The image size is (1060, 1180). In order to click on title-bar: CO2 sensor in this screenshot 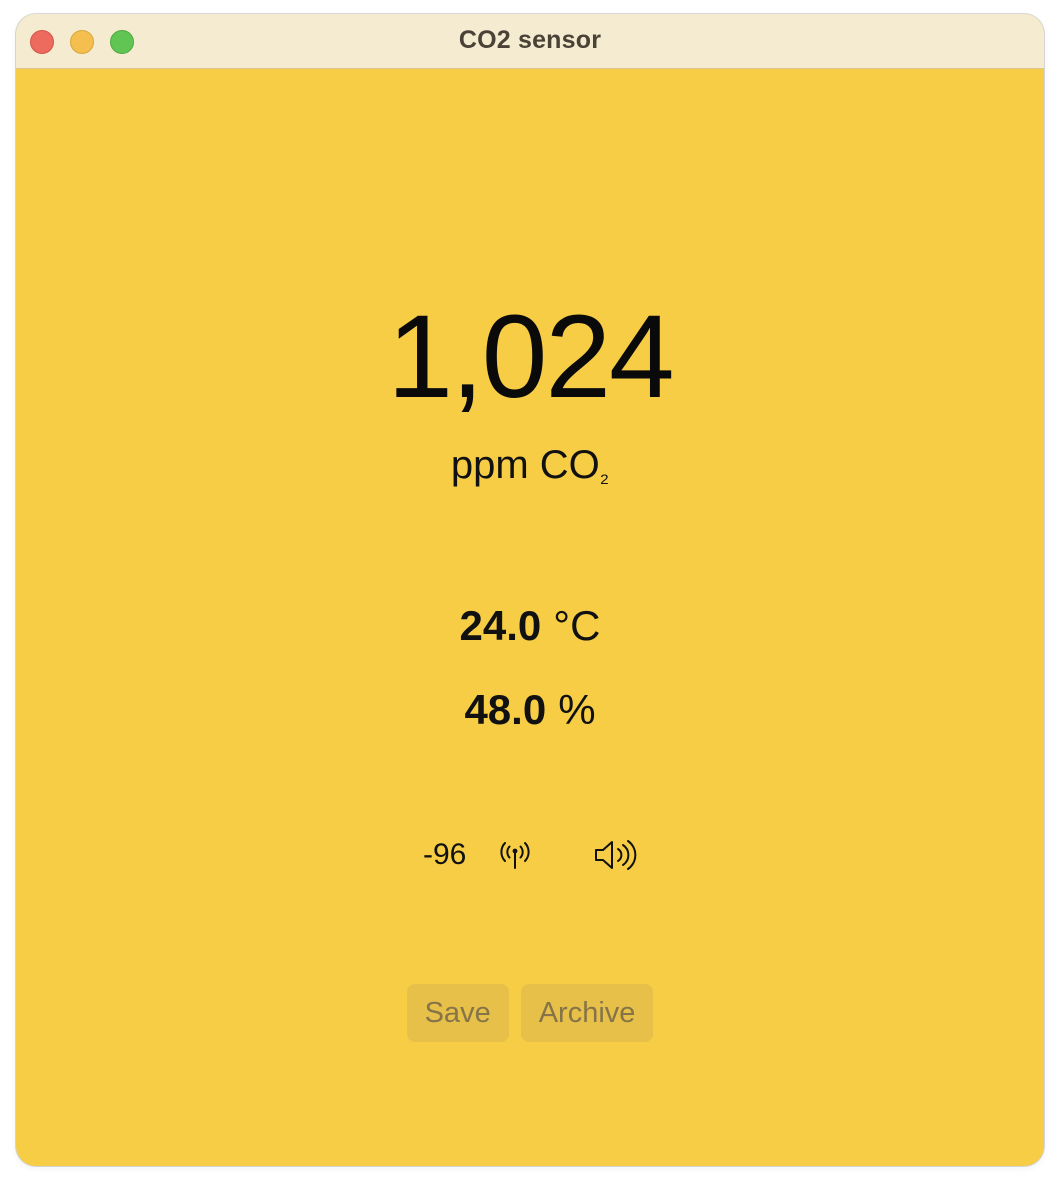, I will do `click(530, 41)`.